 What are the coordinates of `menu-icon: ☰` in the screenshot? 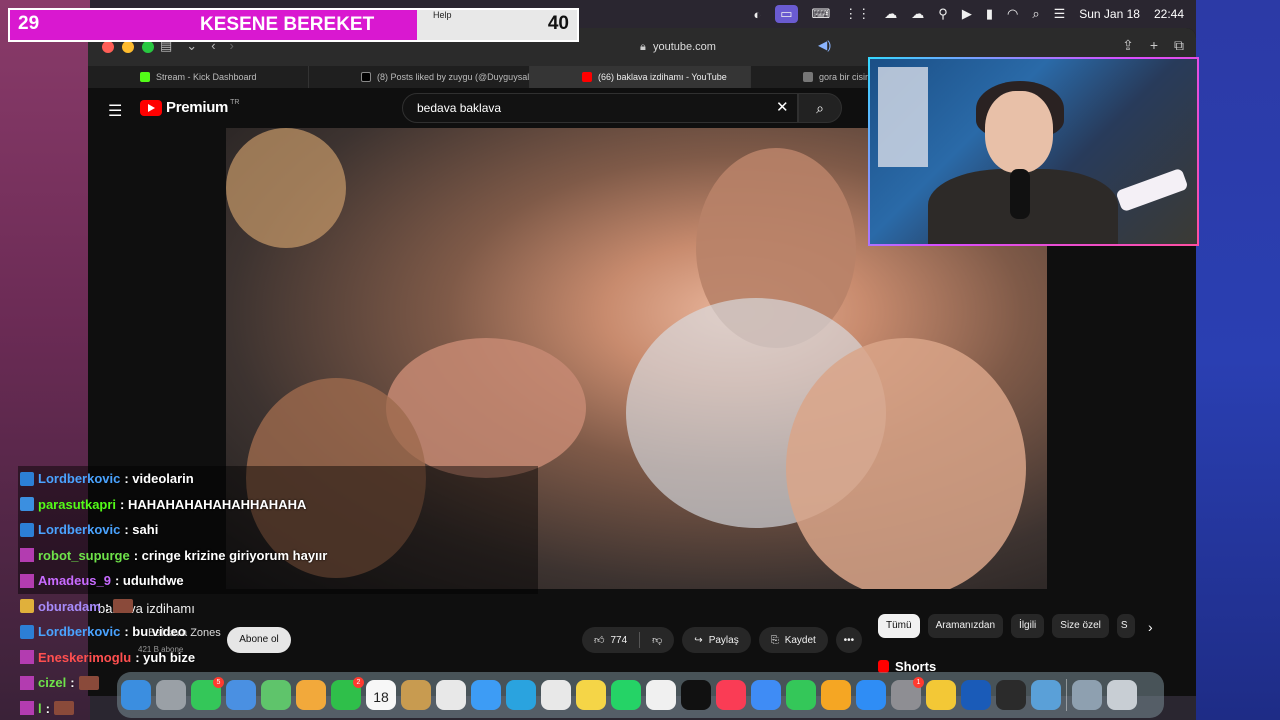 It's located at (115, 111).